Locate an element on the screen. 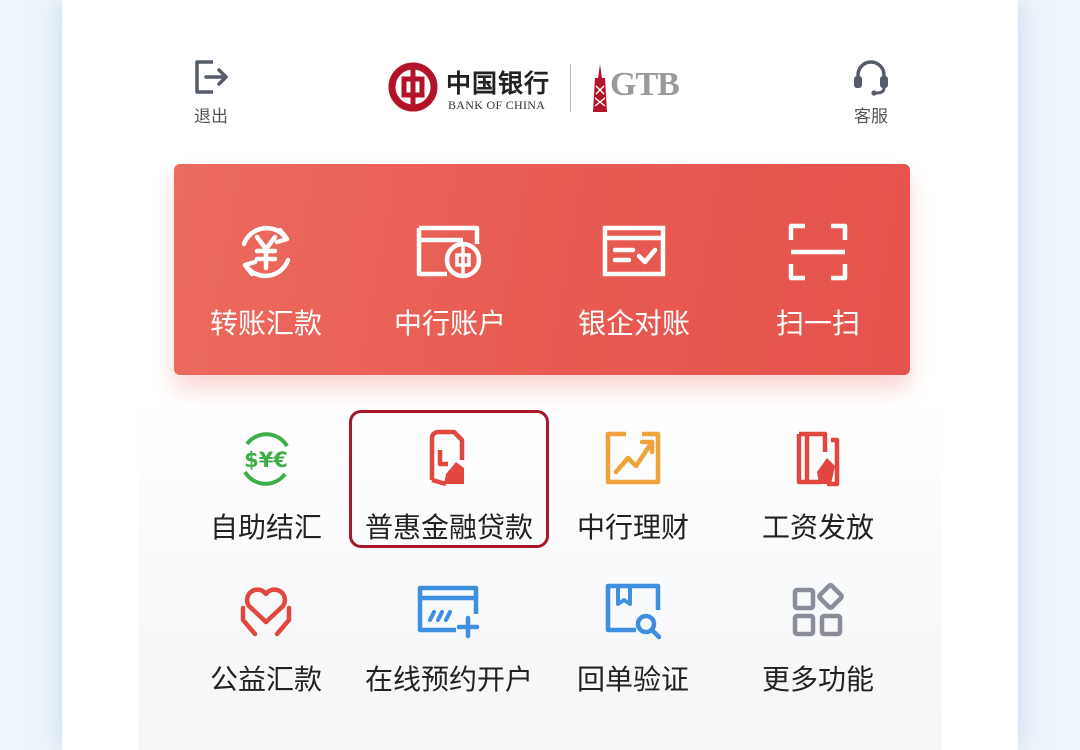 This screenshot has height=750, width=1080. quick-action-label: 银企对账 is located at coordinates (633, 323).